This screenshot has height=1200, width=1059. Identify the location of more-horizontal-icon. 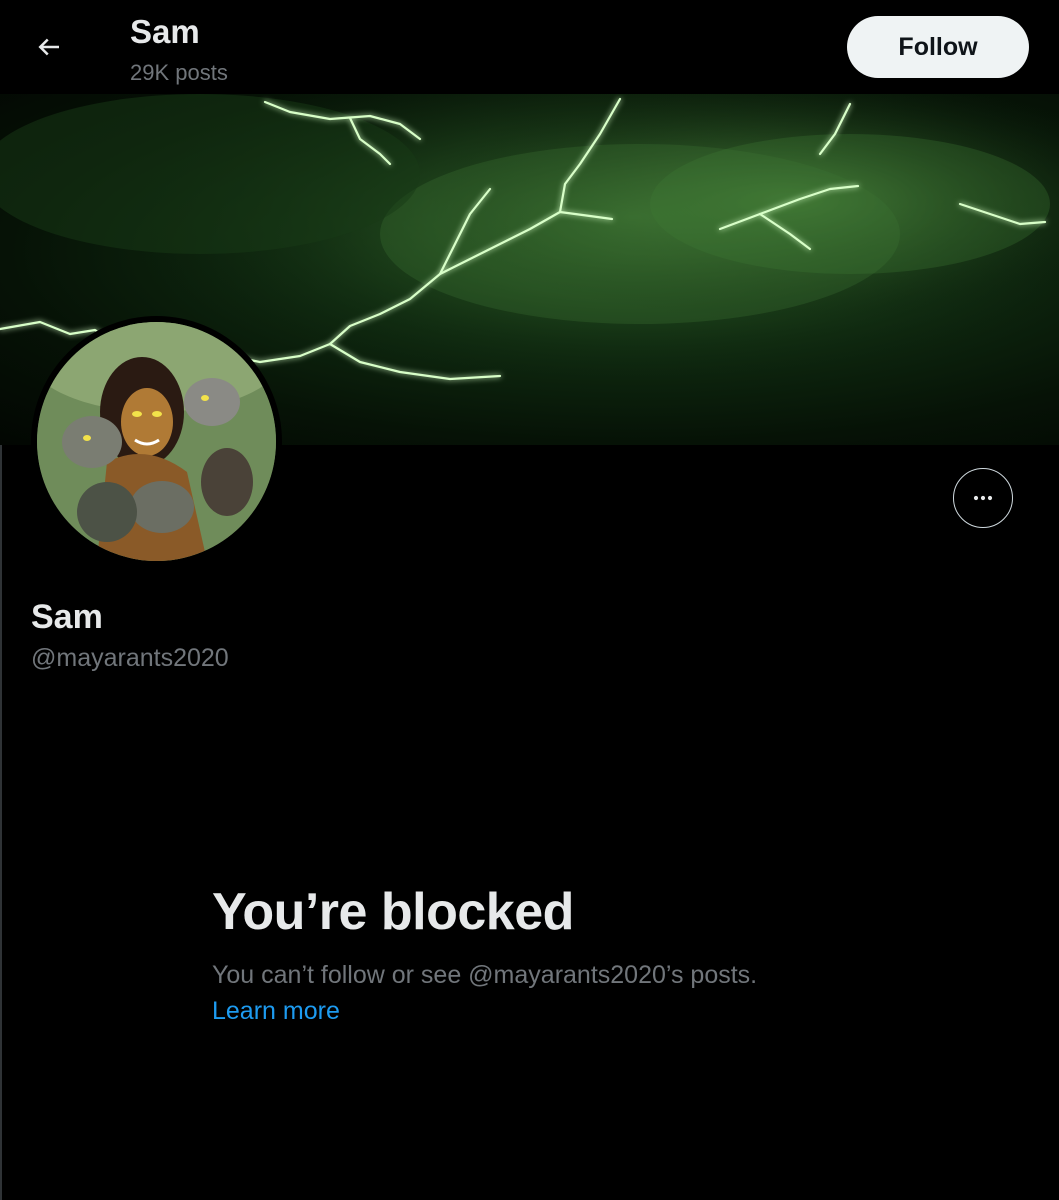
(983, 498).